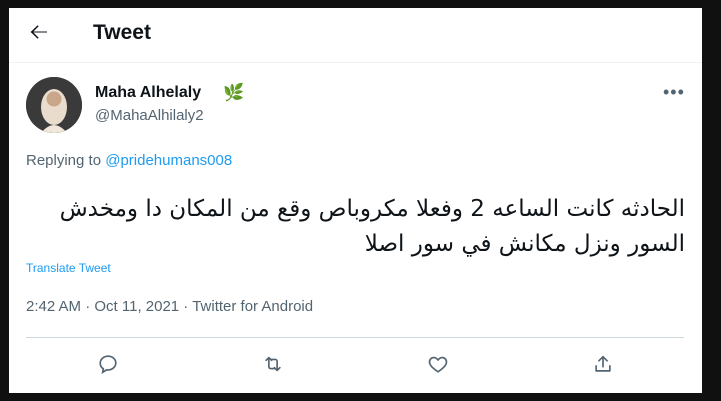  Describe the element at coordinates (440, 366) in the screenshot. I see `like-icon` at that location.